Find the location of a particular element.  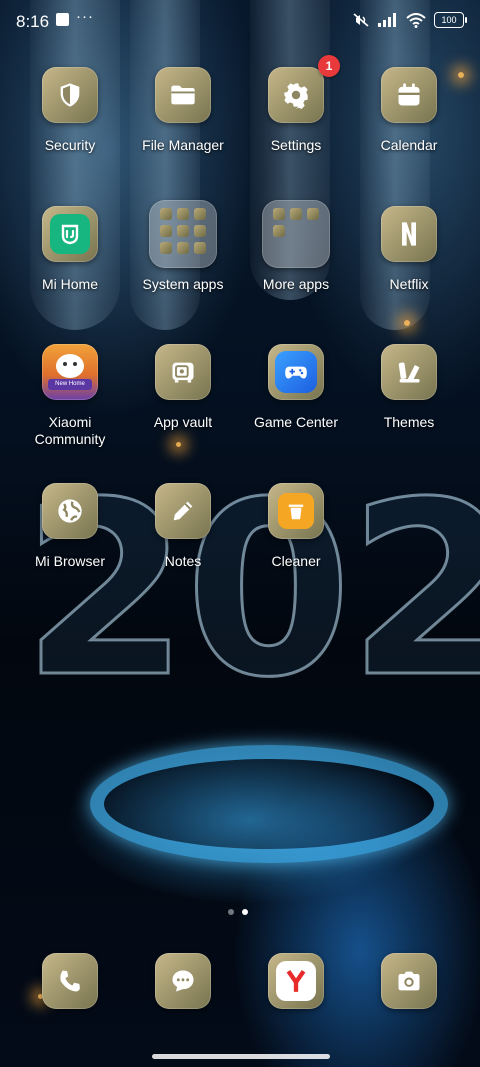

app-calendar: Calendar is located at coordinates (409, 110).